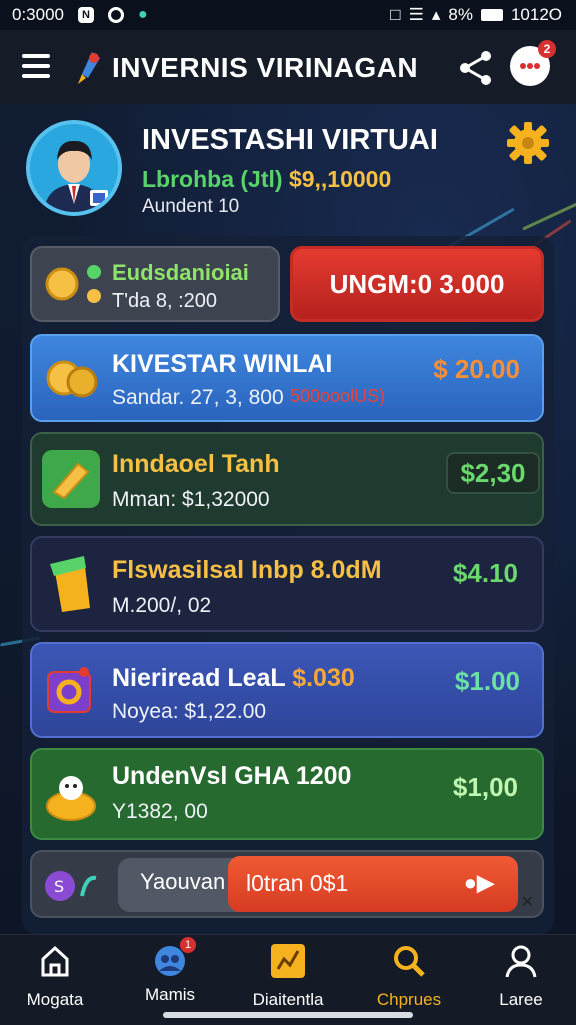 This screenshot has width=576, height=1025. Describe the element at coordinates (196, 464) in the screenshot. I see `item-title: Inndaoel Tanh` at that location.